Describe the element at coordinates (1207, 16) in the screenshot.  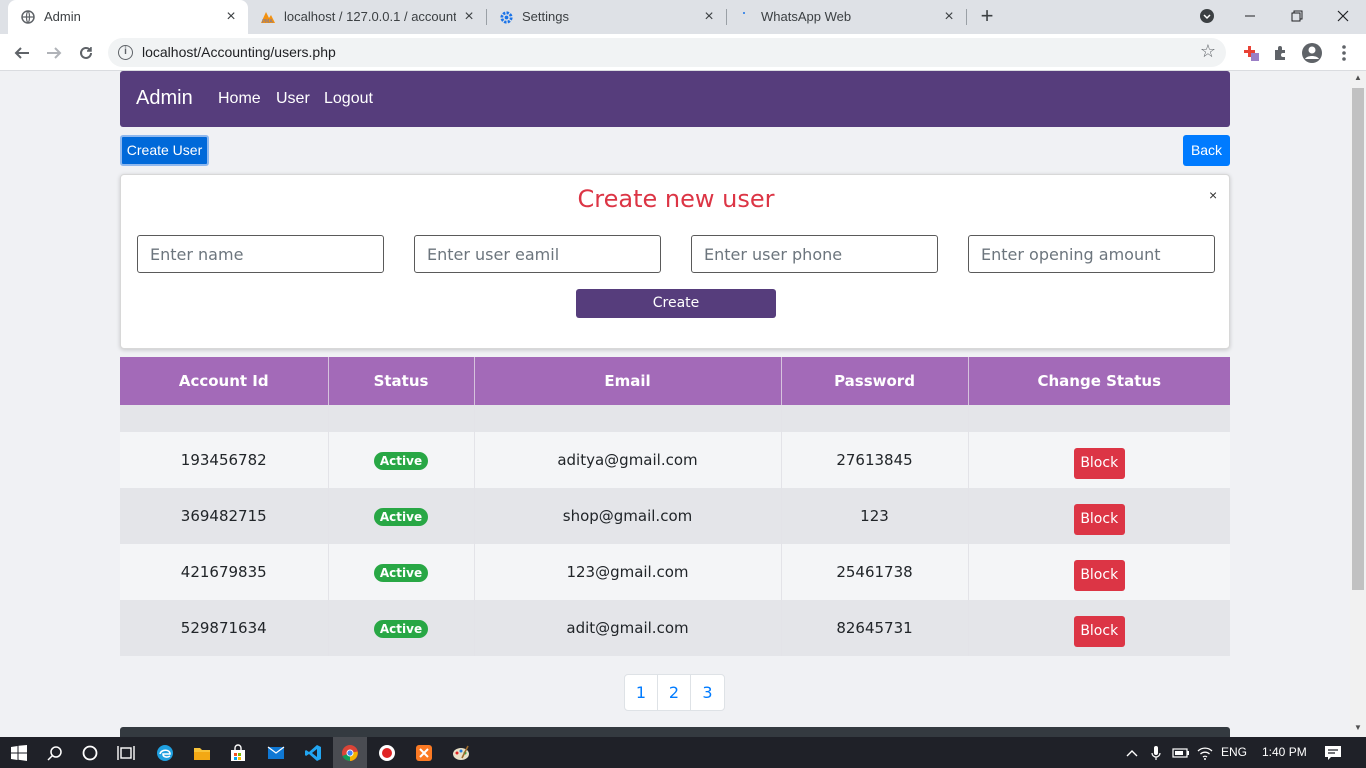
I see `tab-search-icon` at that location.